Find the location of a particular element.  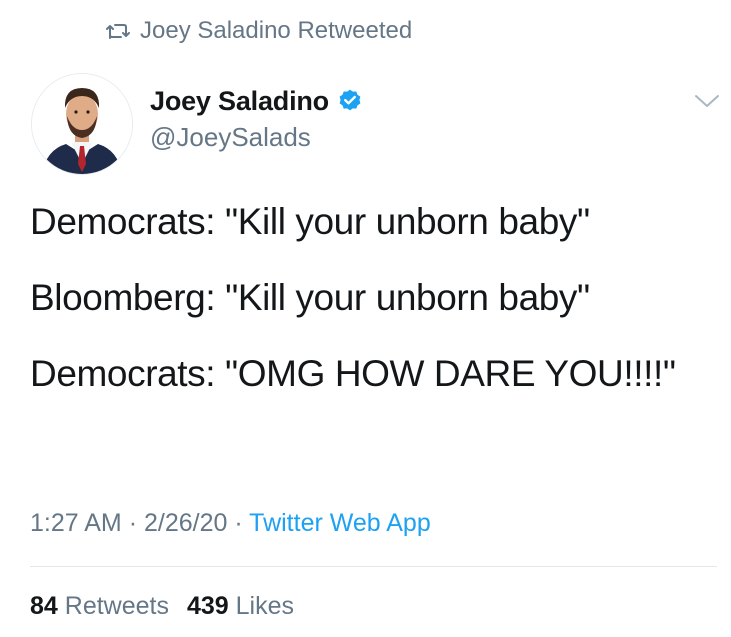

tweet-text-line: Democrats: "Kill your unborn baby" is located at coordinates (310, 221).